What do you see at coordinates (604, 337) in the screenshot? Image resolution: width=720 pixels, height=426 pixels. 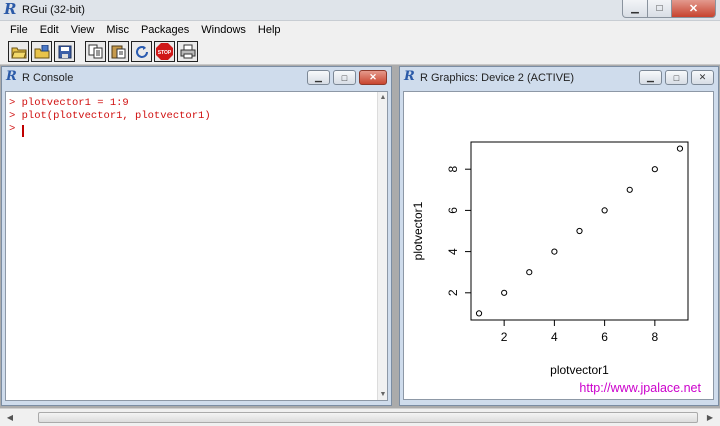 I see `x-tick-label: 6` at bounding box center [604, 337].